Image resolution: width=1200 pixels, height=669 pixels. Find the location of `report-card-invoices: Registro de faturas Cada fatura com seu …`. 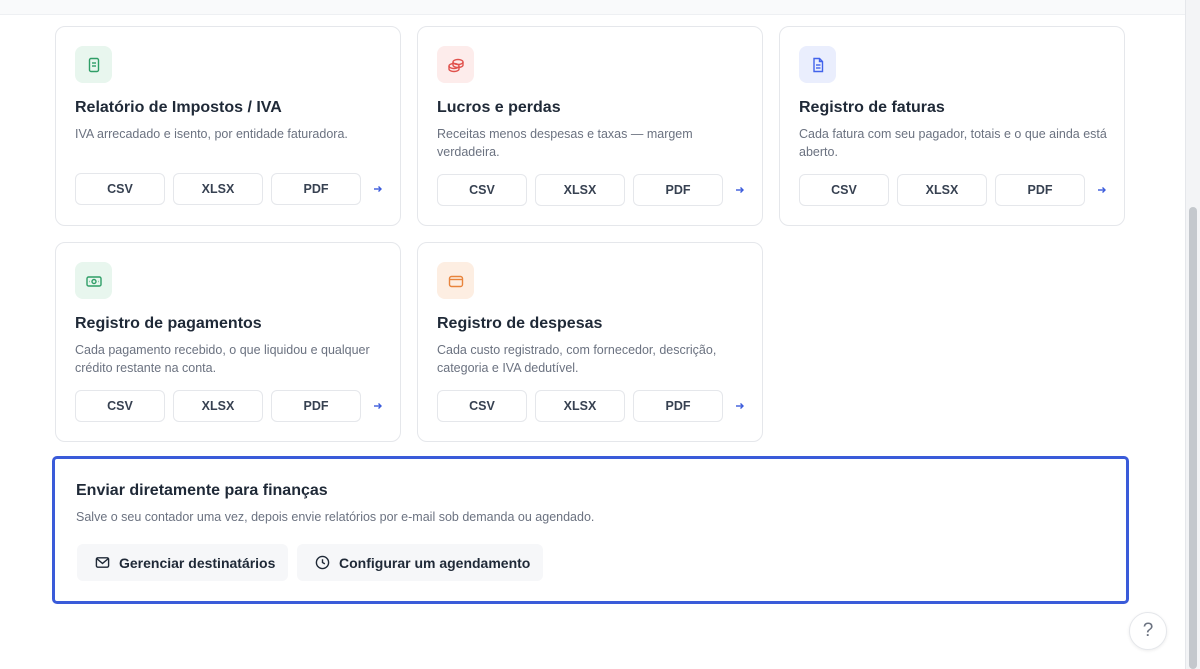

report-card-invoices: Registro de faturas Cada fatura com seu … is located at coordinates (952, 126).